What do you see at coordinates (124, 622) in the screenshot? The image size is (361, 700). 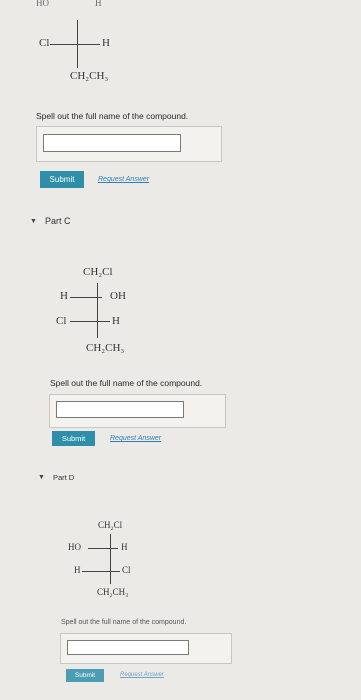 I see `part-d-prompt: Spell out the full name of the compound.` at bounding box center [124, 622].